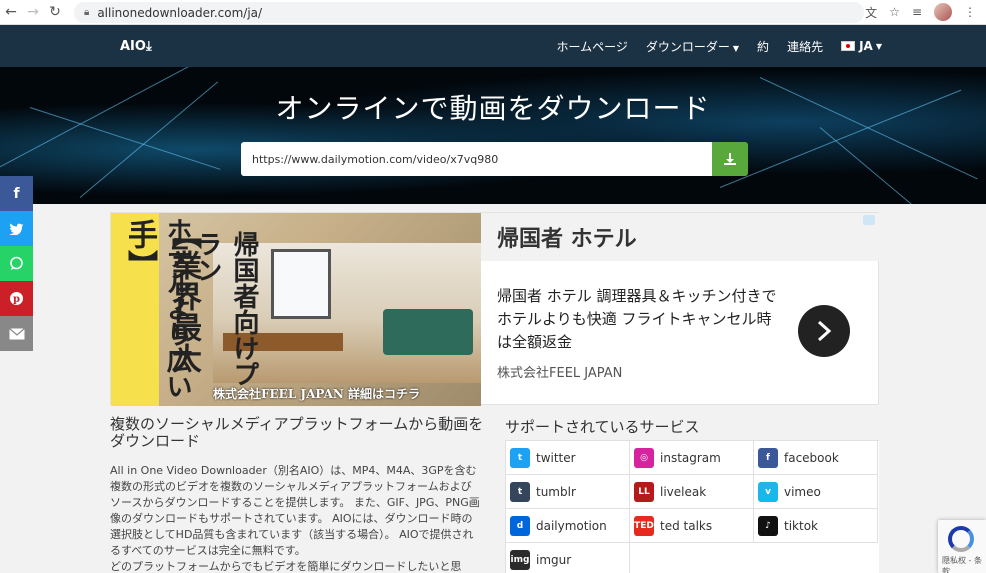  Describe the element at coordinates (286, 566) in the screenshot. I see `content-paragraph-cut: どのプラットフォームからでもビデオを簡単にダウンロードしたいと思` at that location.